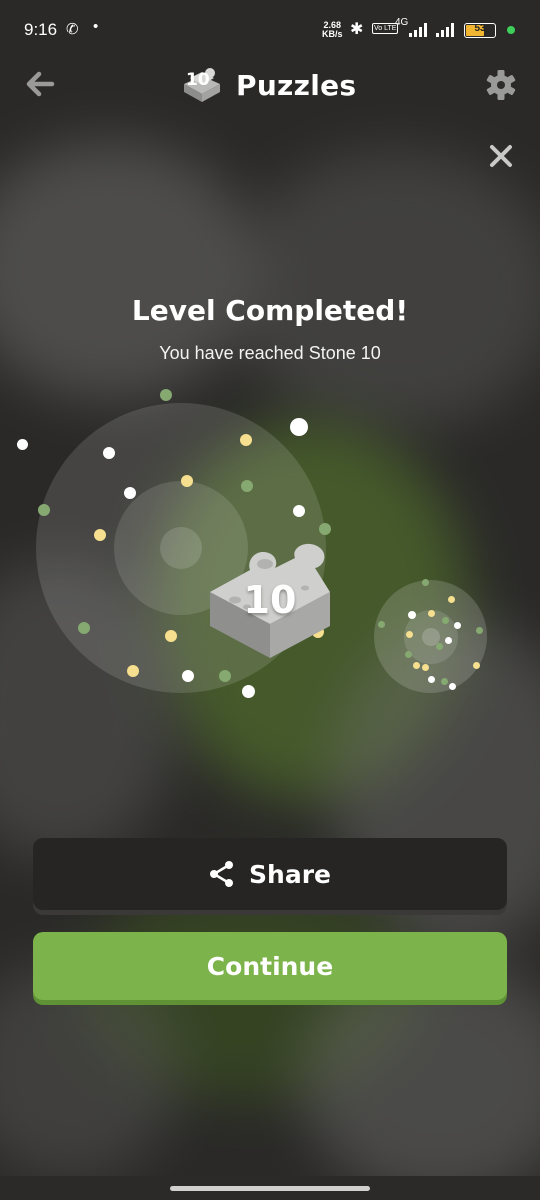 This screenshot has height=1200, width=540. I want to click on badge-number: 10, so click(198, 80).